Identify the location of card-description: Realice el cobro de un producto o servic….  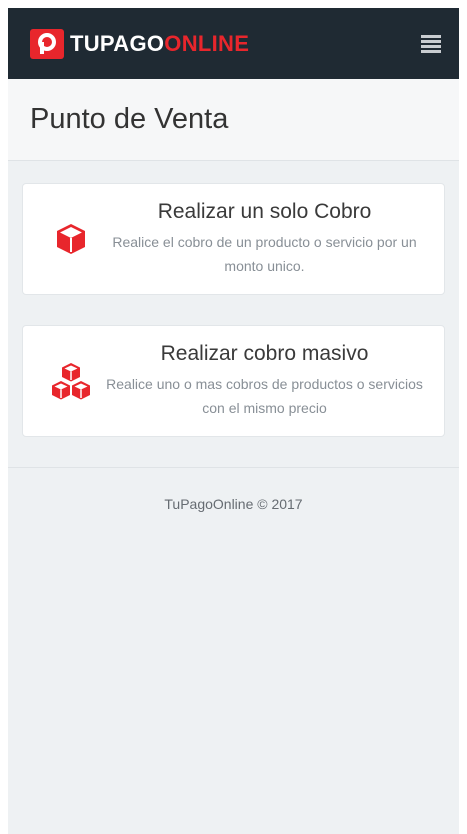
(264, 254).